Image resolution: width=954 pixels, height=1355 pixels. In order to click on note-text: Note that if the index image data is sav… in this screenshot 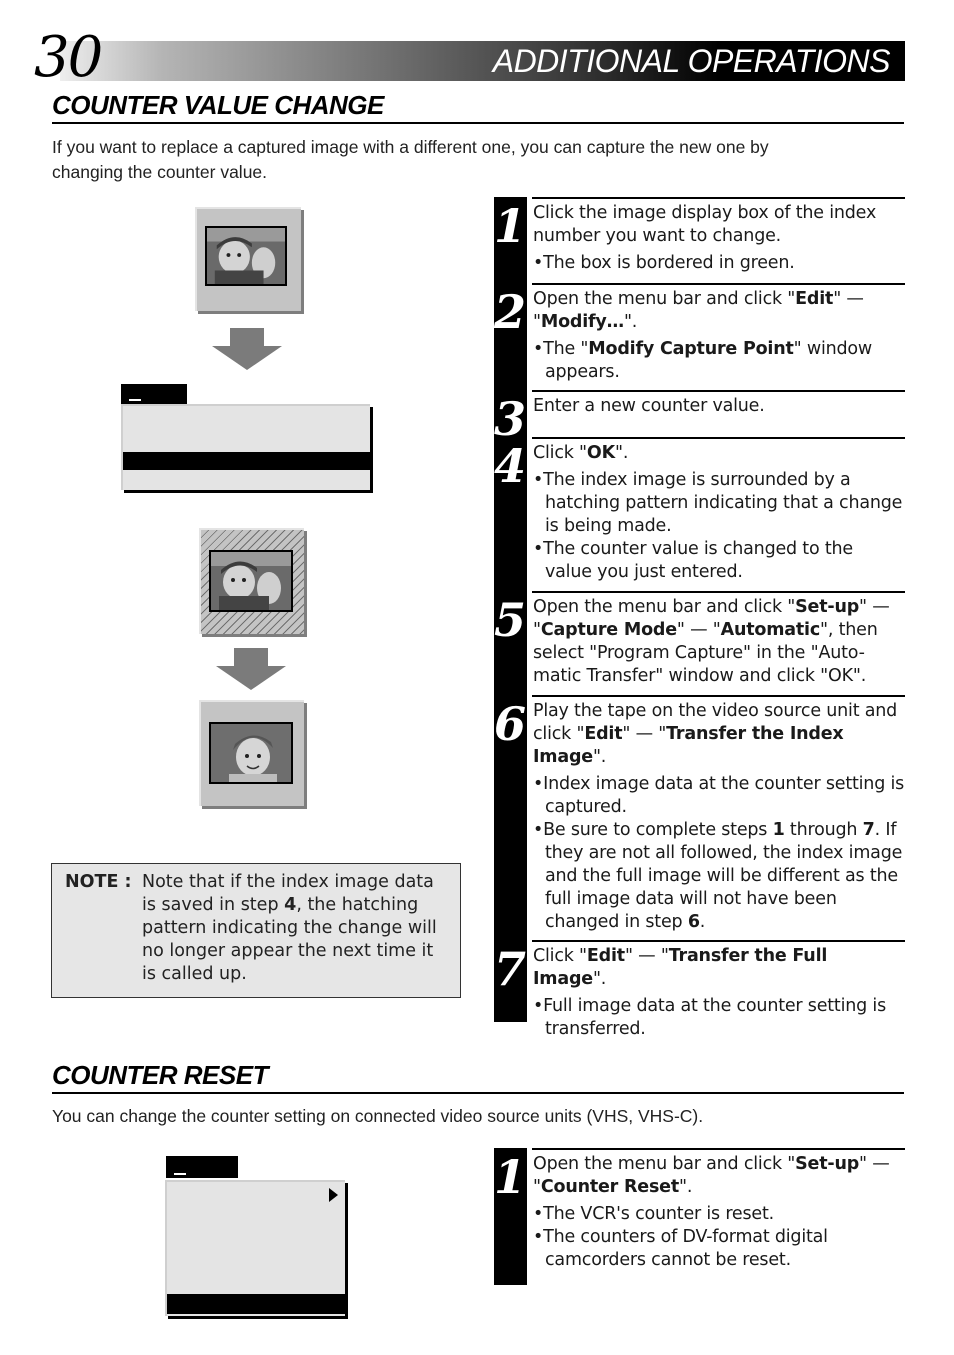, I will do `click(289, 928)`.